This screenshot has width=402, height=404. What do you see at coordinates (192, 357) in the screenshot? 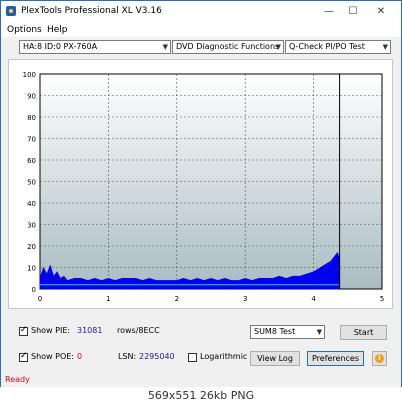
I see `logarithmic-checkbox` at bounding box center [192, 357].